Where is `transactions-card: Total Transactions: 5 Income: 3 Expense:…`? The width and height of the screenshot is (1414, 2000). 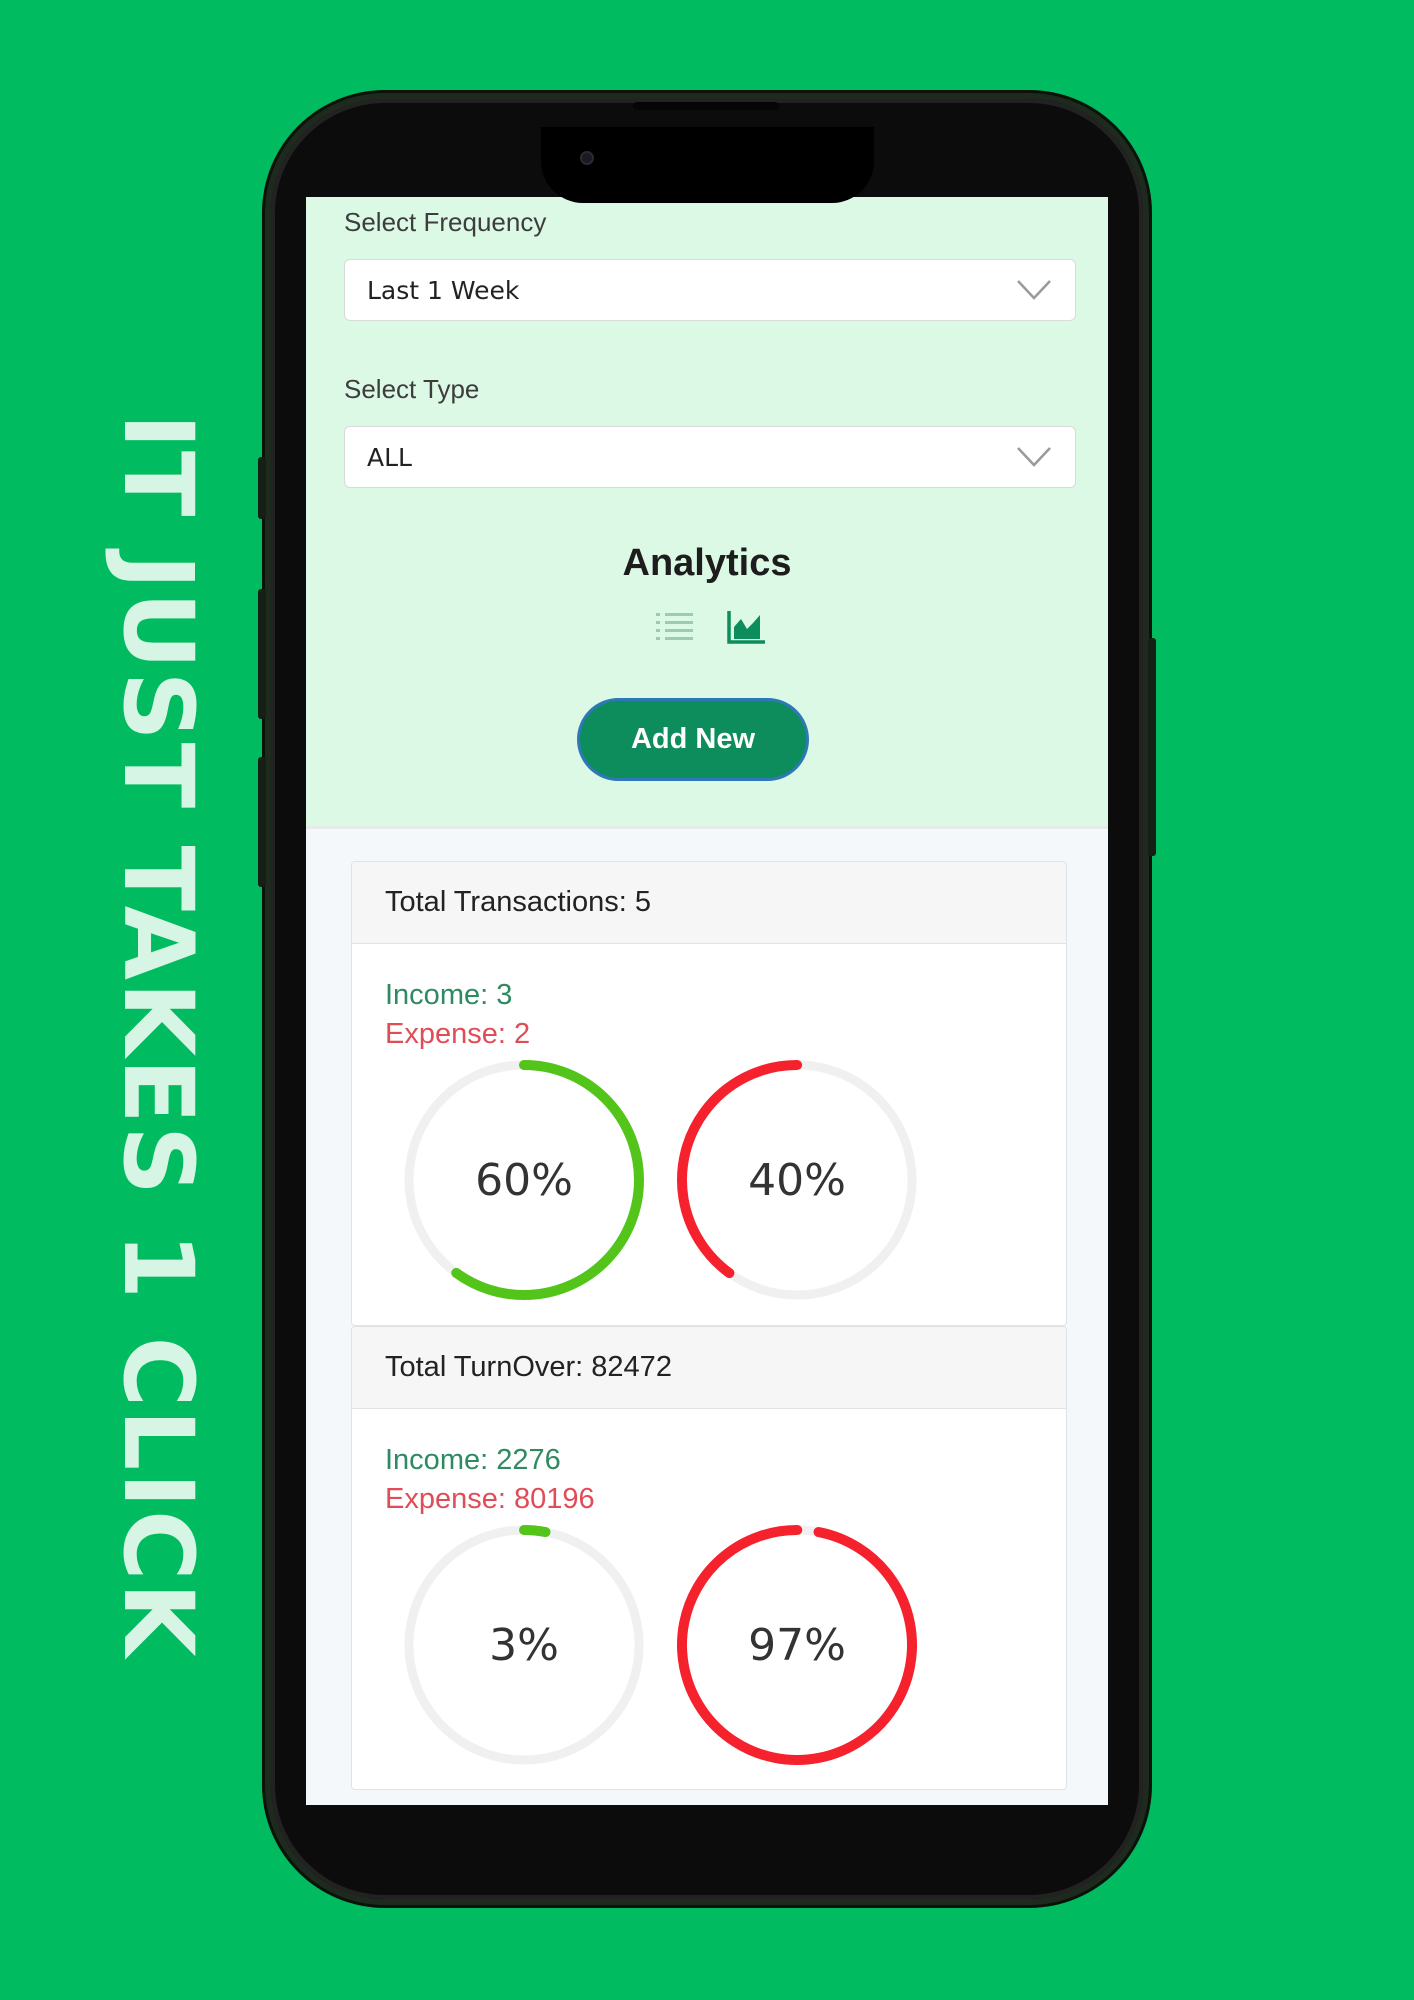
transactions-card: Total Transactions: 5 Income: 3 Expense:… is located at coordinates (709, 1093).